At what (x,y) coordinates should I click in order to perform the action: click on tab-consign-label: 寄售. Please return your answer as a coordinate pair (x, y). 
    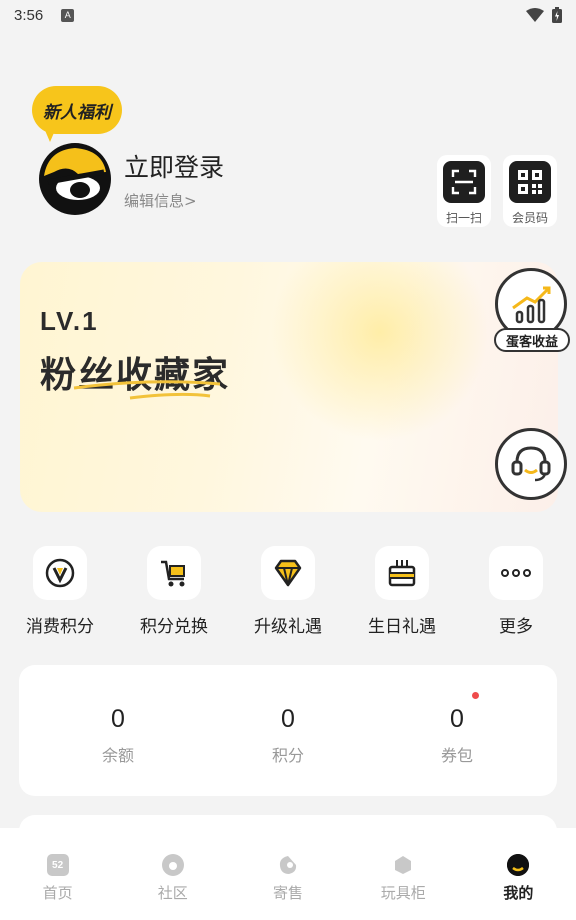
    Looking at the image, I should click on (288, 893).